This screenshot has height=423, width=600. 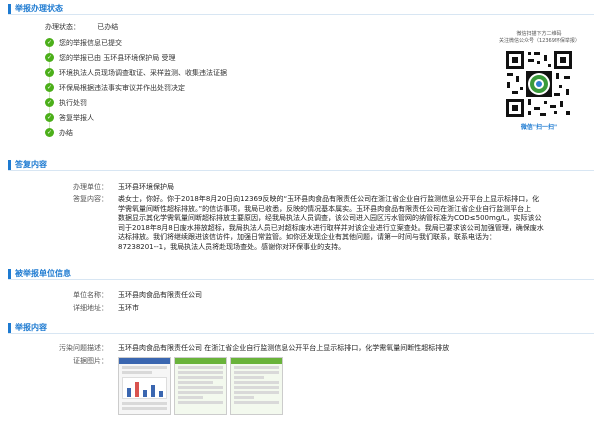 What do you see at coordinates (43, 273) in the screenshot?
I see `section-title: 被举报单位信息` at bounding box center [43, 273].